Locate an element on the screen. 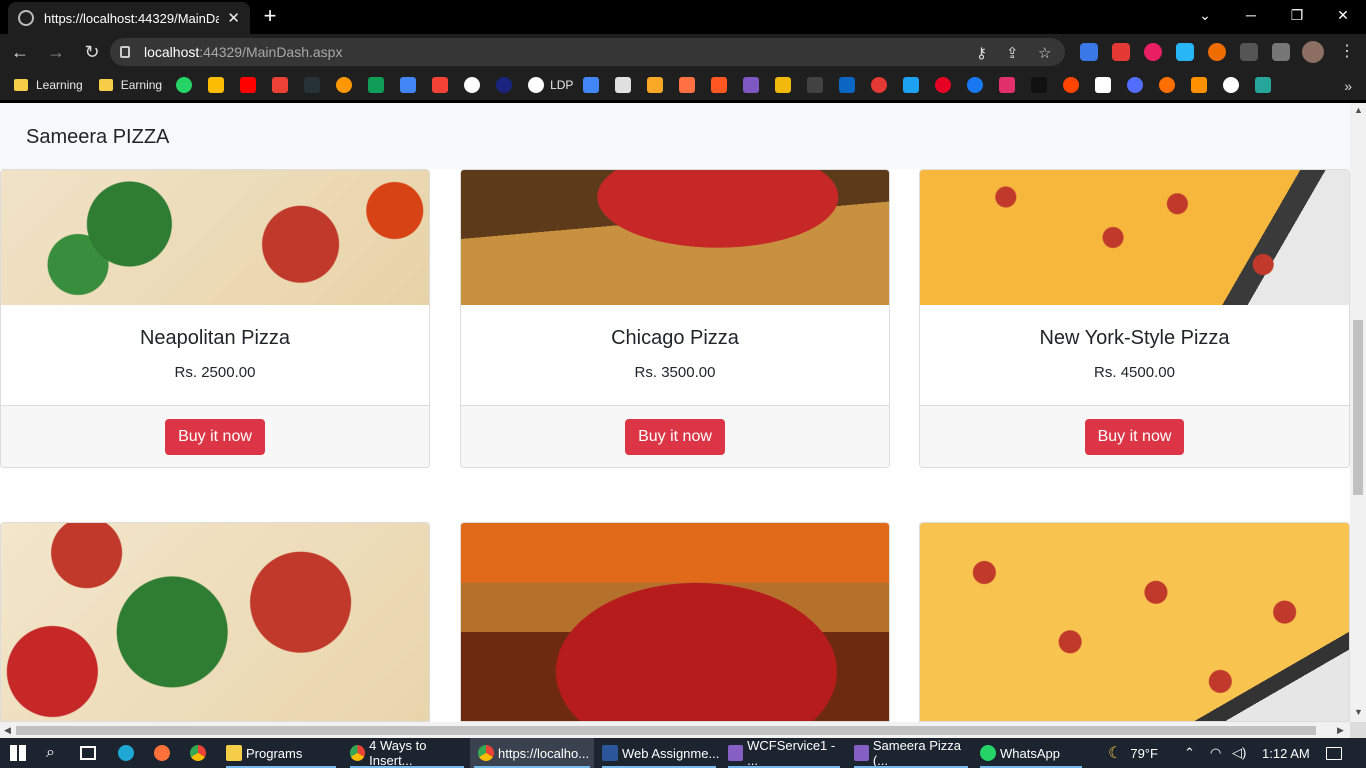  key-icon: ⚷ is located at coordinates (981, 53).